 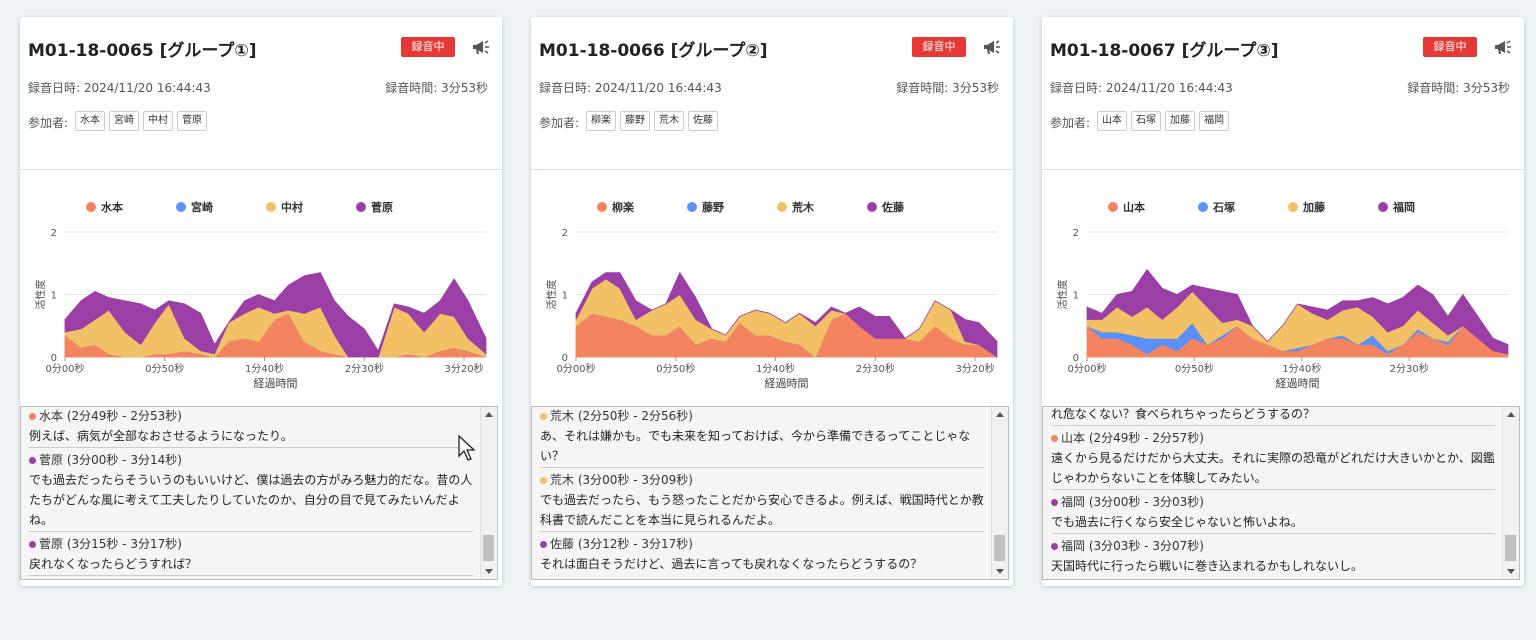 What do you see at coordinates (731, 564) in the screenshot?
I see `transcript-text: それは面白そうだけど、過去に言っても戻れなくなったらどうするの？` at bounding box center [731, 564].